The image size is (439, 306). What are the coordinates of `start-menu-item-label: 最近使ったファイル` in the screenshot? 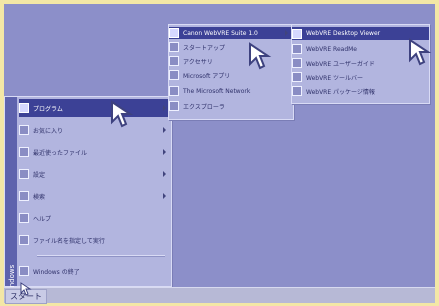 It's located at (60, 153).